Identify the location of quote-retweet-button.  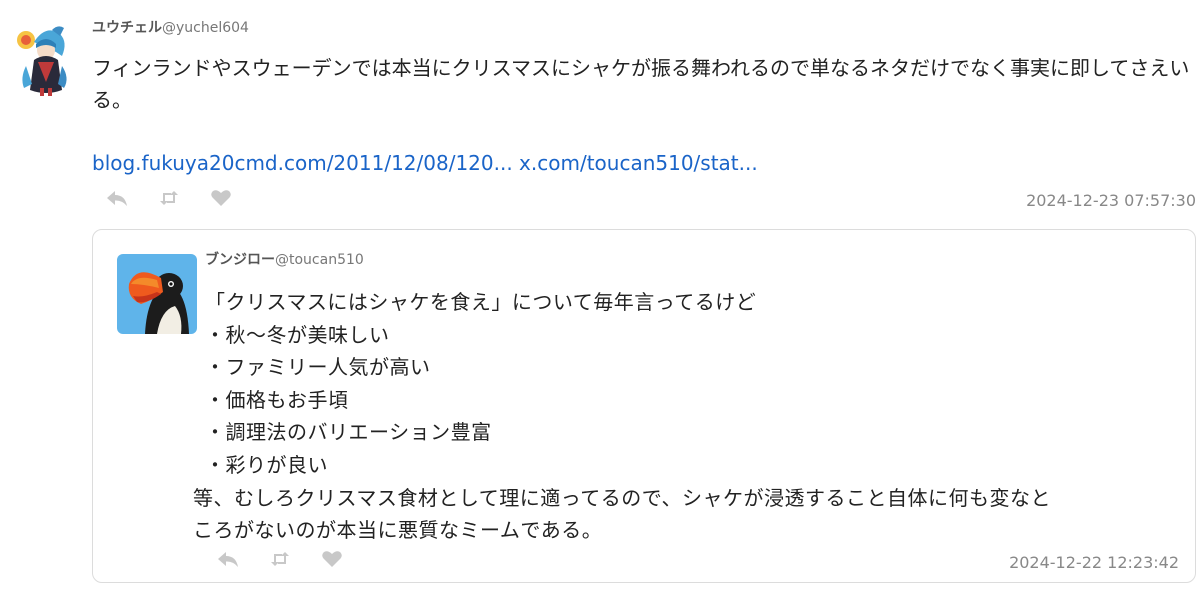
(280, 559).